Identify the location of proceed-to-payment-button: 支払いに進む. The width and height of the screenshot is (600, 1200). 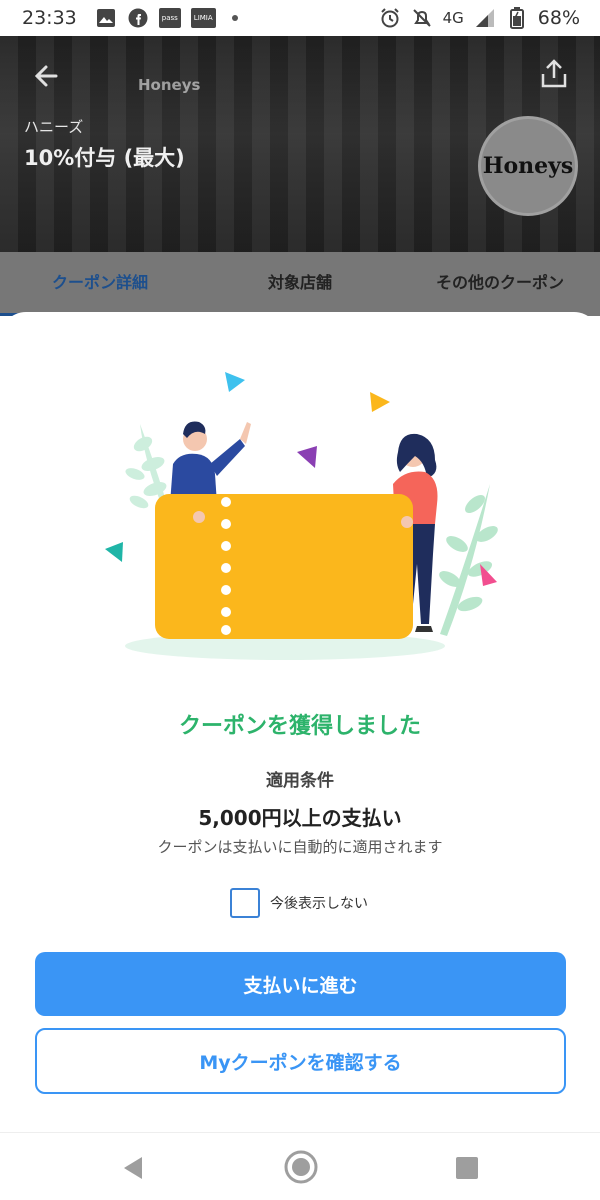
(300, 984).